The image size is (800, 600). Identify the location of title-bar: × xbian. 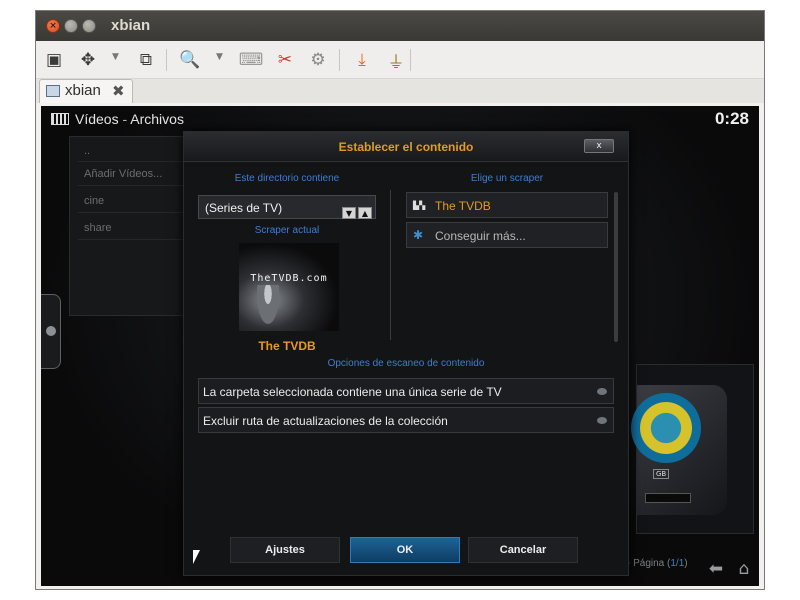
(400, 26).